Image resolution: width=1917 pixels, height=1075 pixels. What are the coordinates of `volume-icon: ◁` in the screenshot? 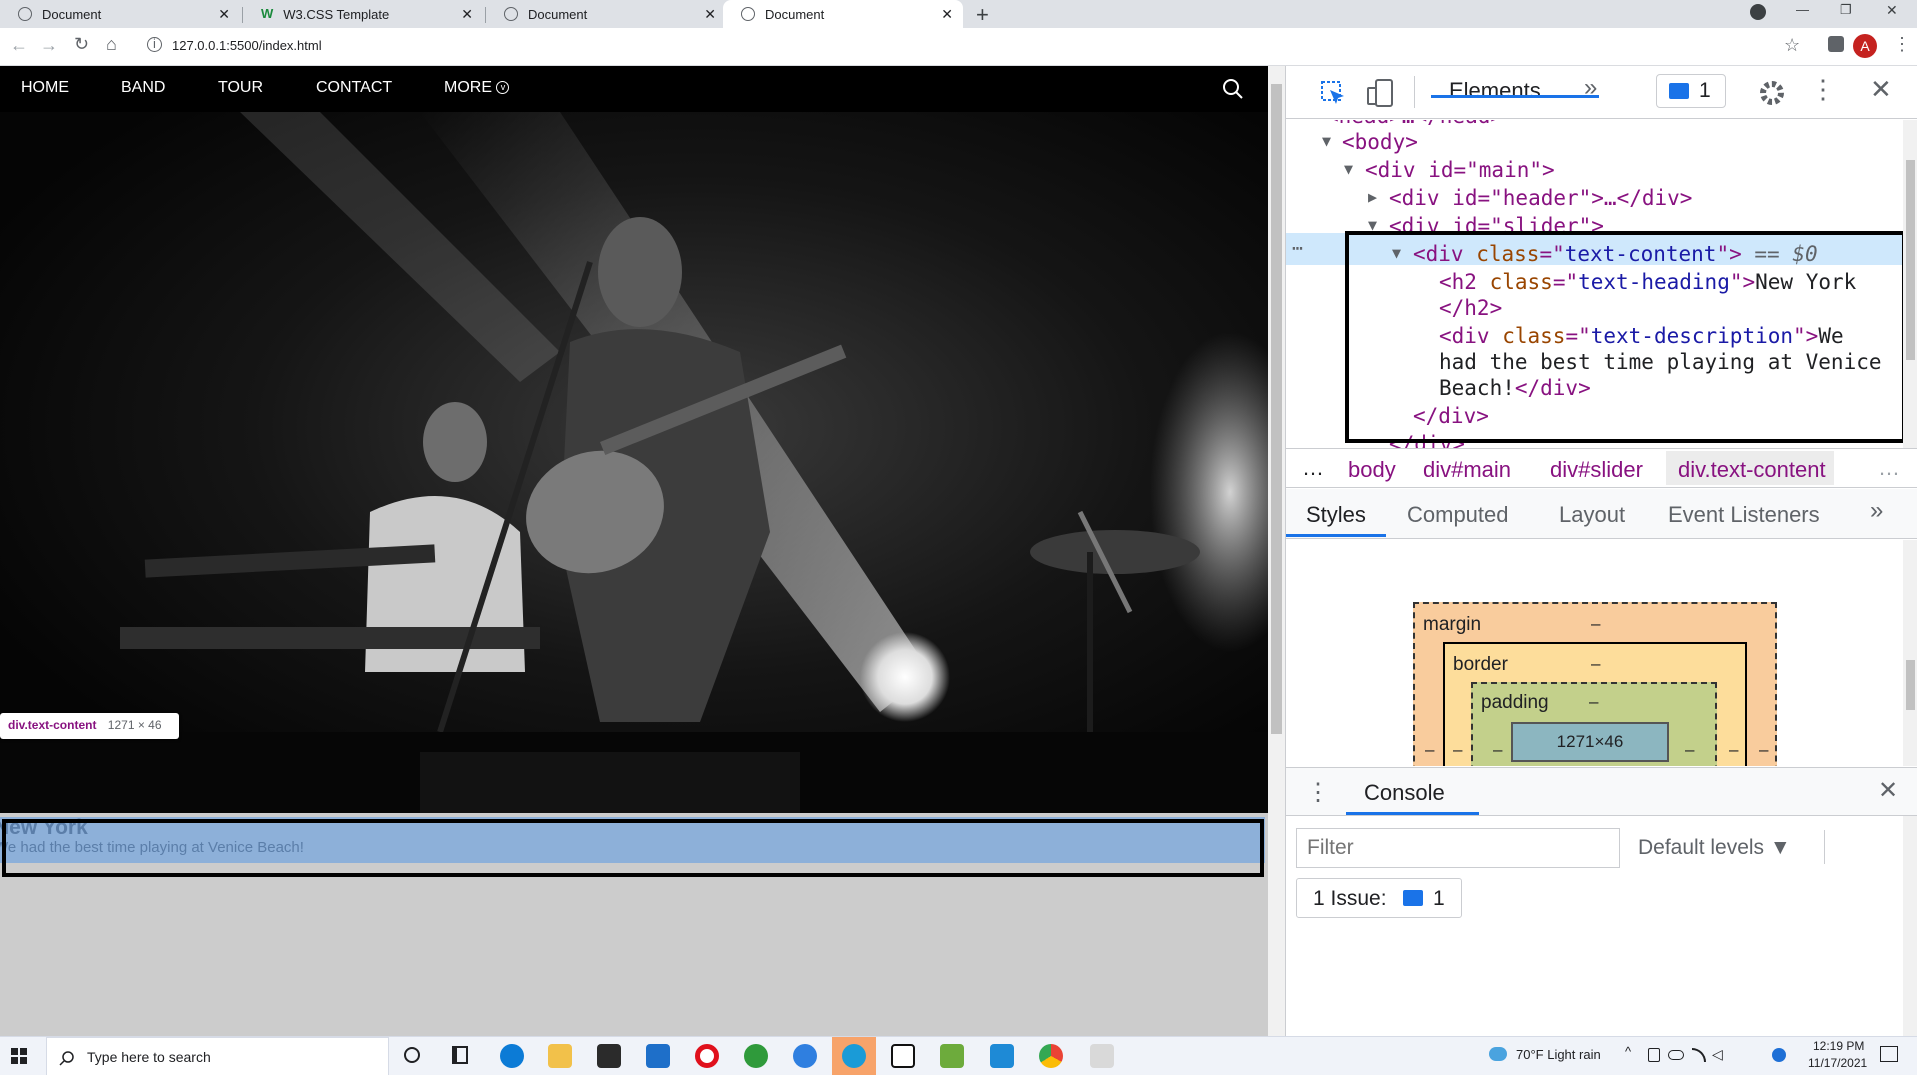 It's located at (1717, 1054).